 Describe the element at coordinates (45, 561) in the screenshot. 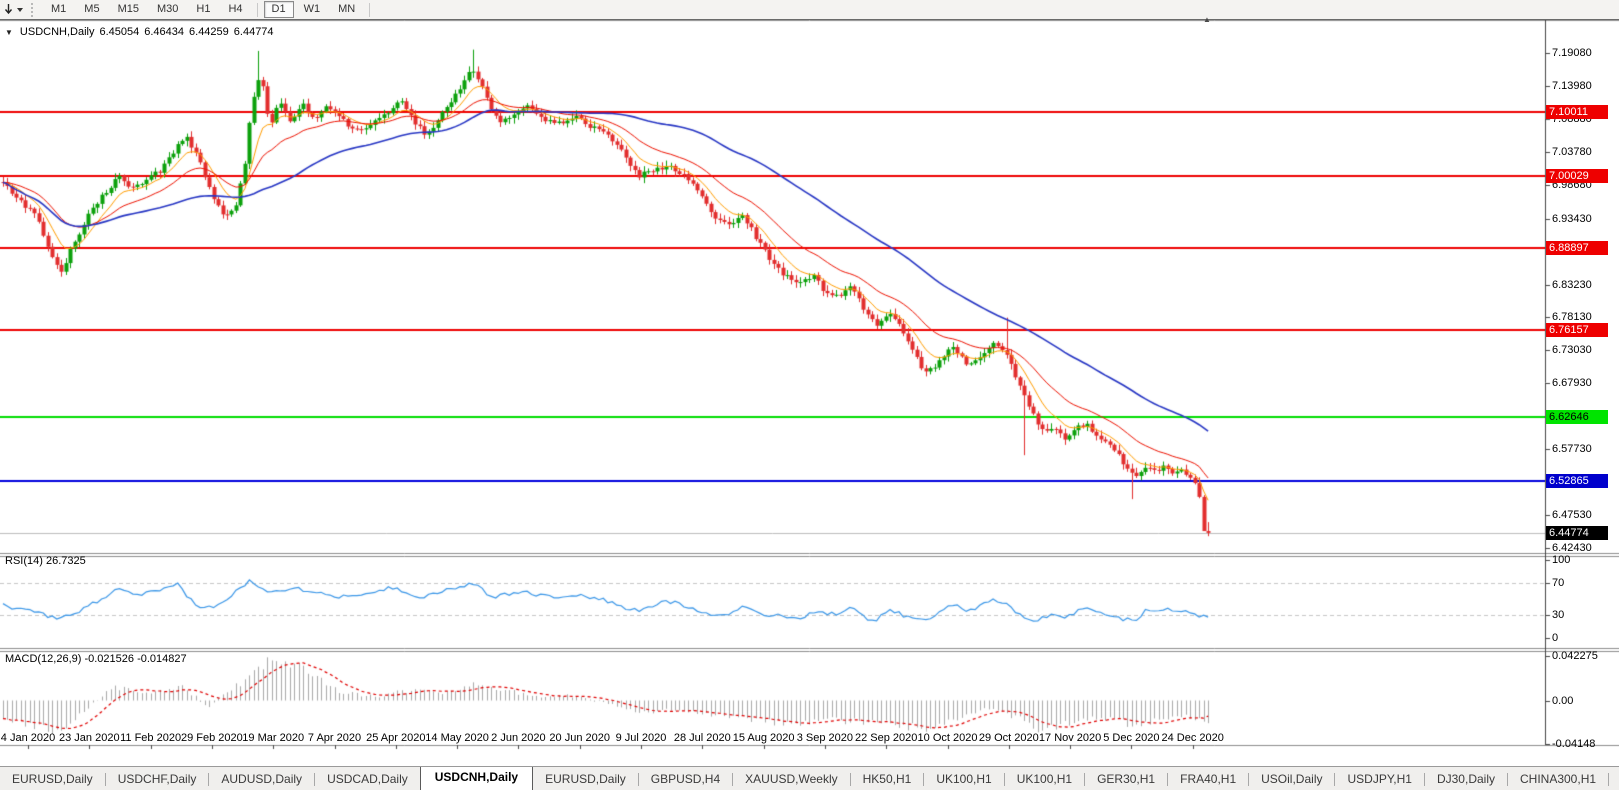

I see `rsi-indicator-label: RSI(14) 26.7325` at that location.